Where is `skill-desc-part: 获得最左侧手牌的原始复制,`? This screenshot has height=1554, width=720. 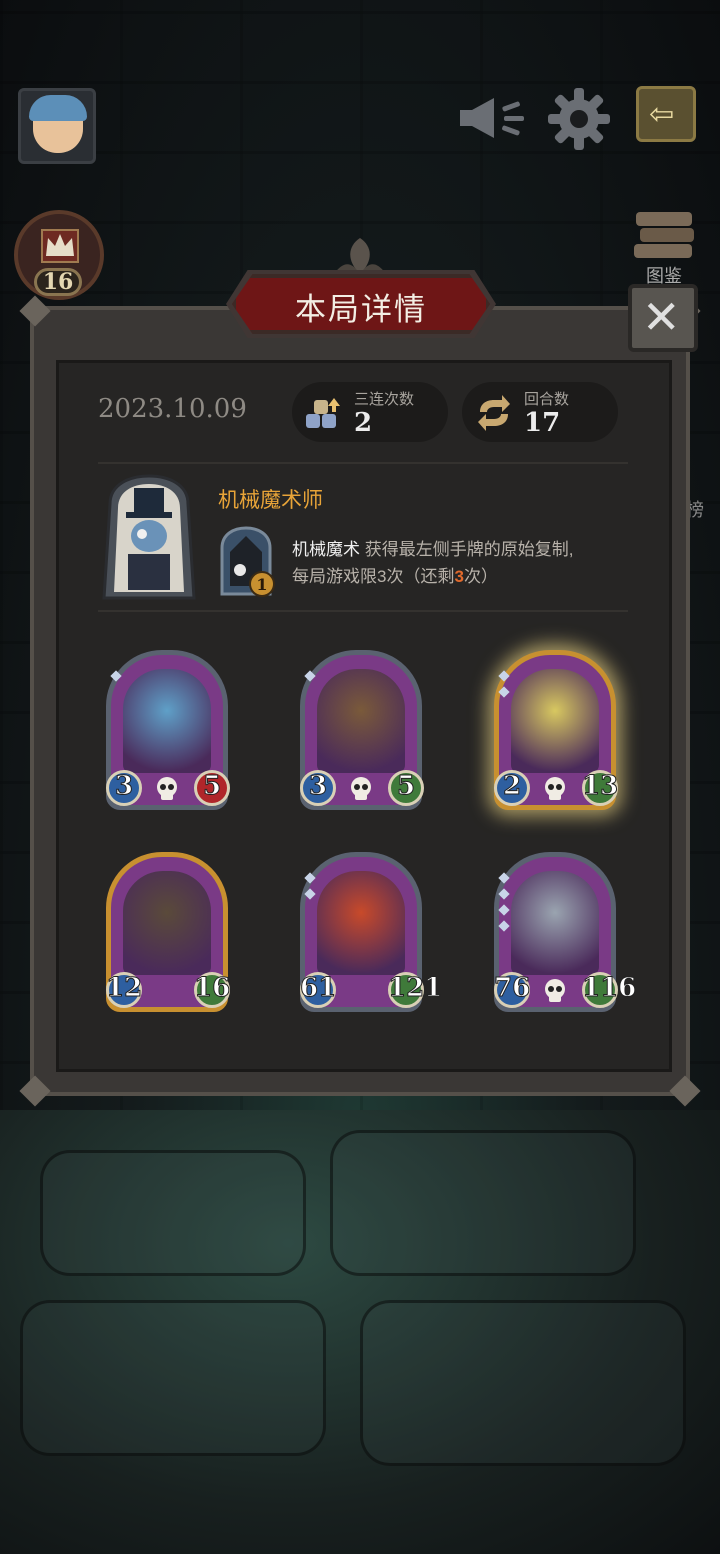
skill-desc-part: 获得最左侧手牌的原始复制, is located at coordinates (467, 549).